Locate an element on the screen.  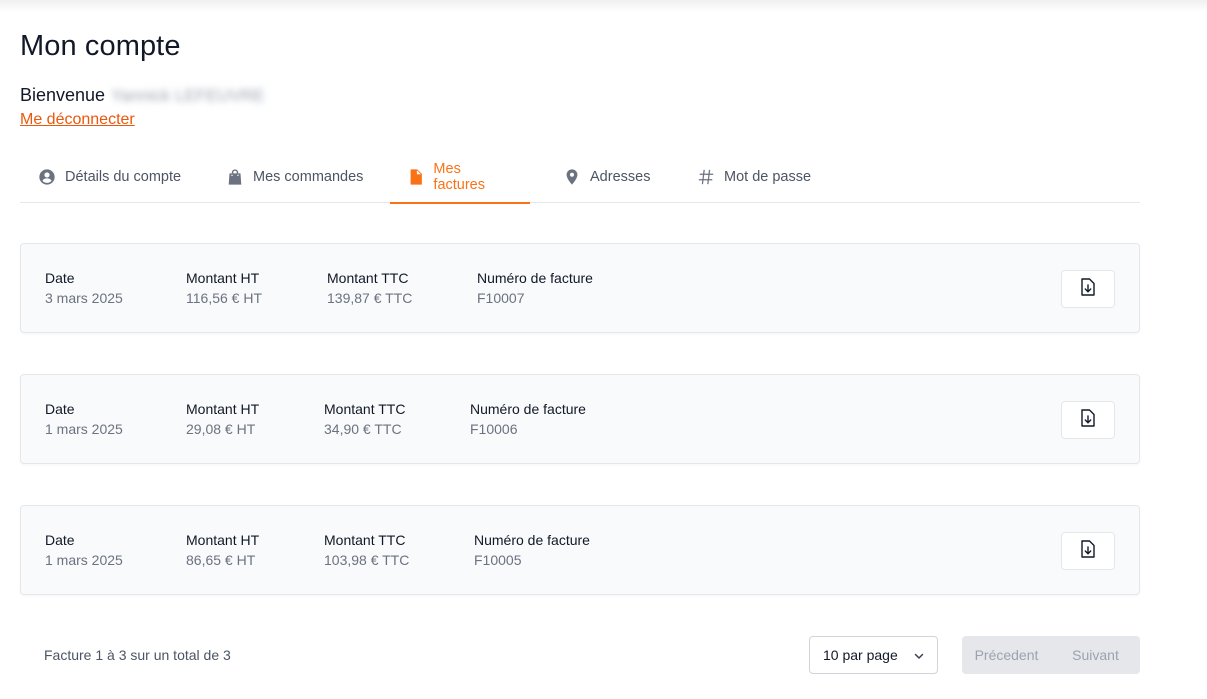
tab-label: Mes factures is located at coordinates (459, 176).